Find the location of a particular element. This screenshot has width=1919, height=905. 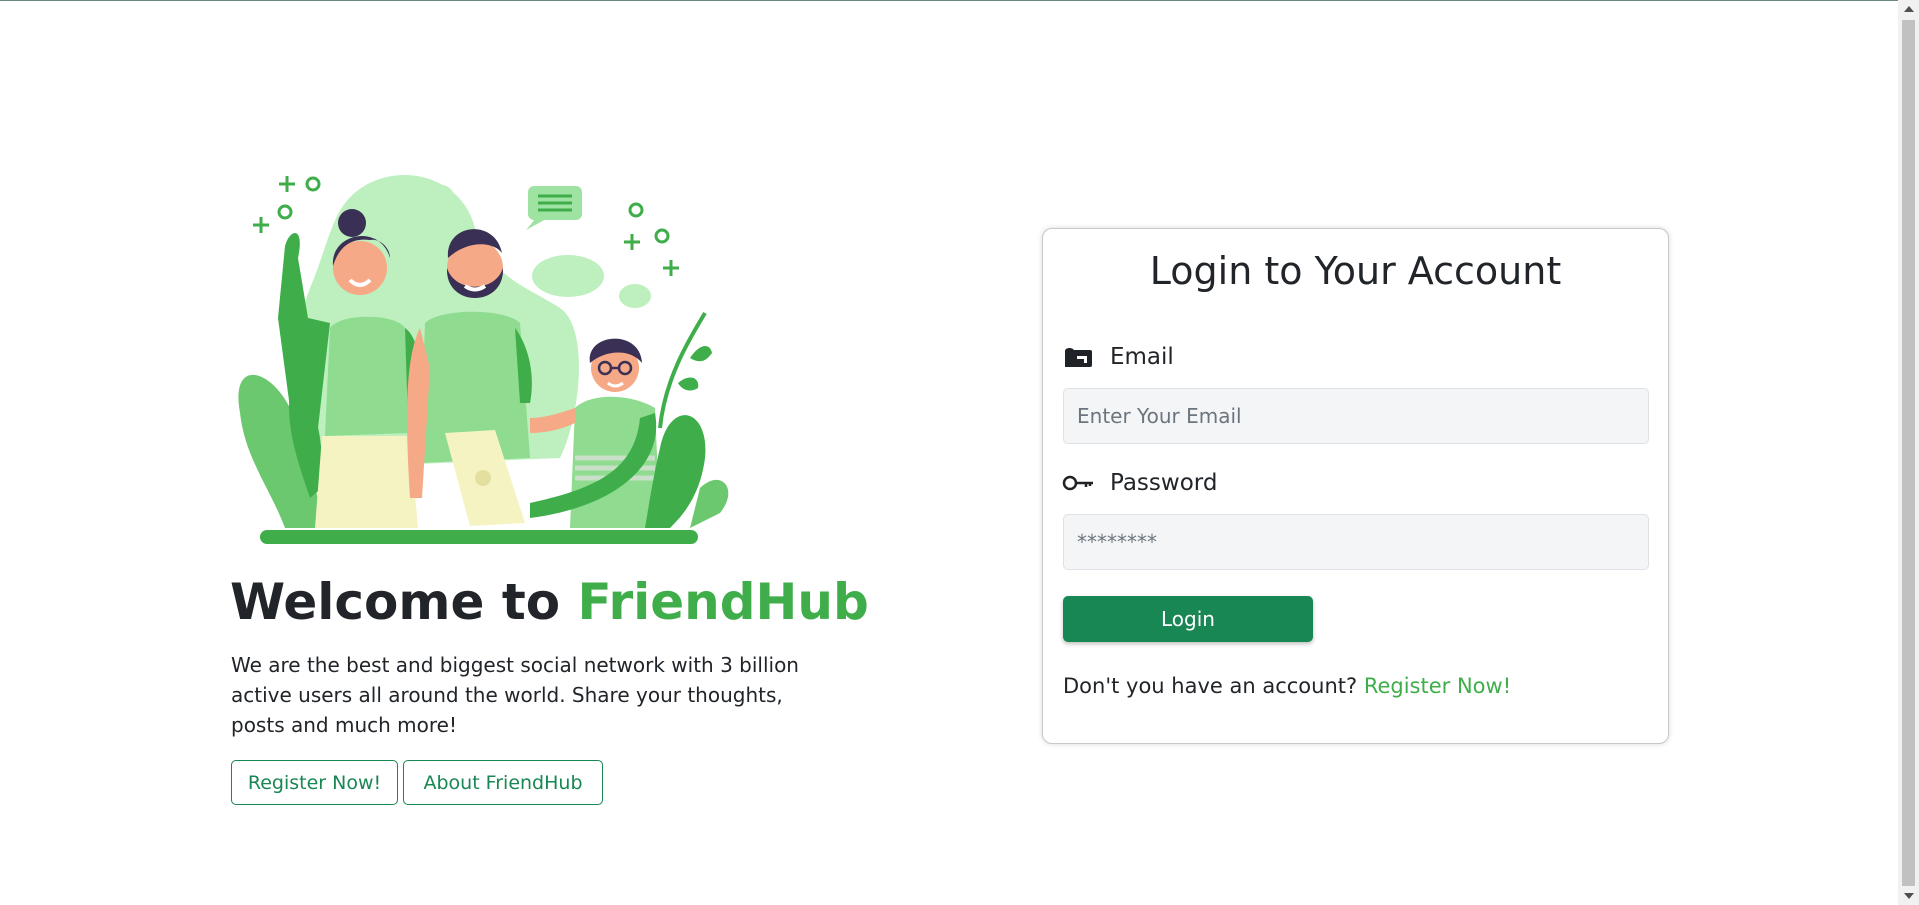

password-input is located at coordinates (1356, 542).